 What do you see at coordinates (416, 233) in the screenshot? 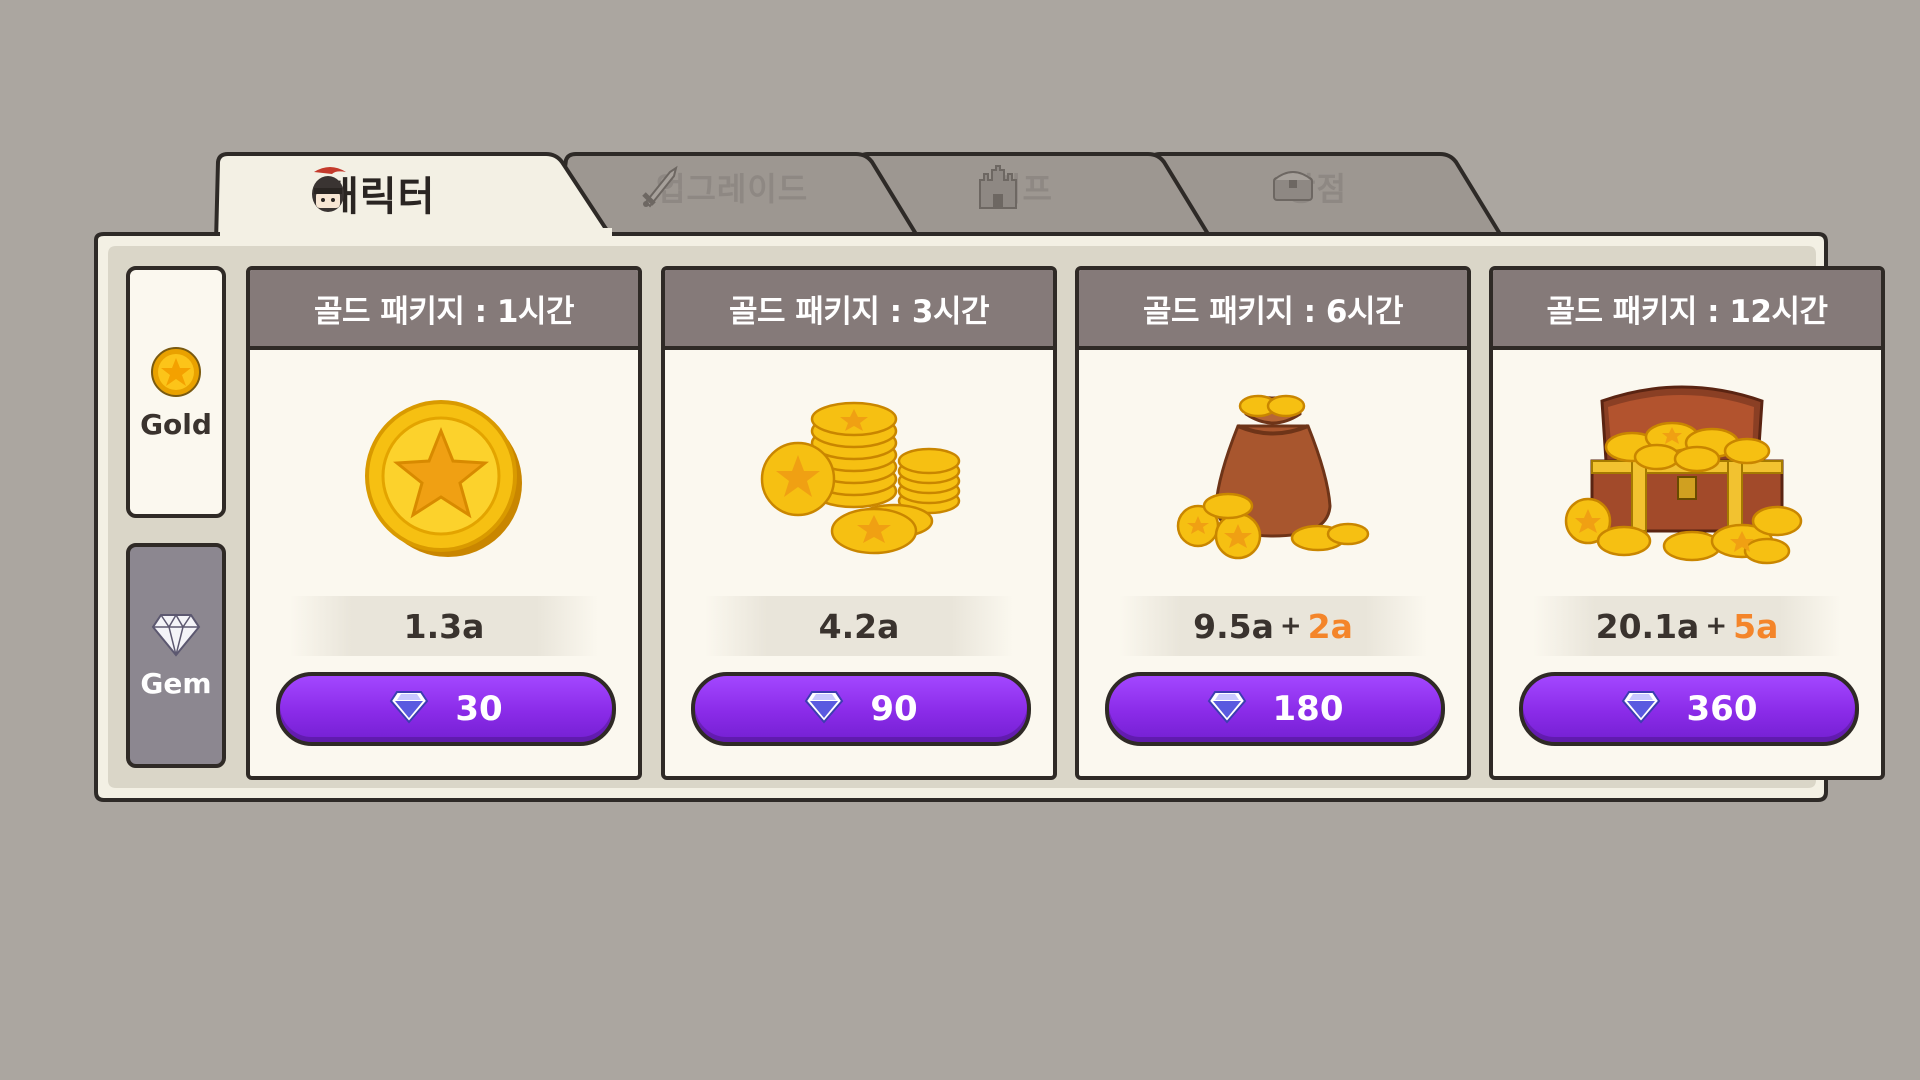
I see `active-tab-joint` at bounding box center [416, 233].